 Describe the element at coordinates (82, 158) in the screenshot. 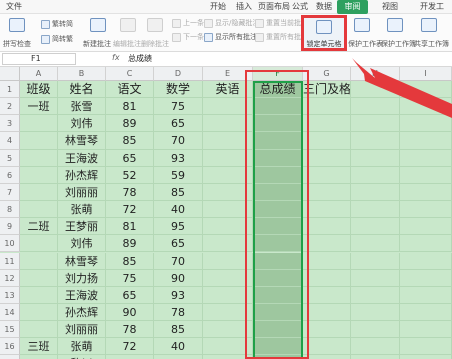

I see `cell-b5: 王海波` at that location.